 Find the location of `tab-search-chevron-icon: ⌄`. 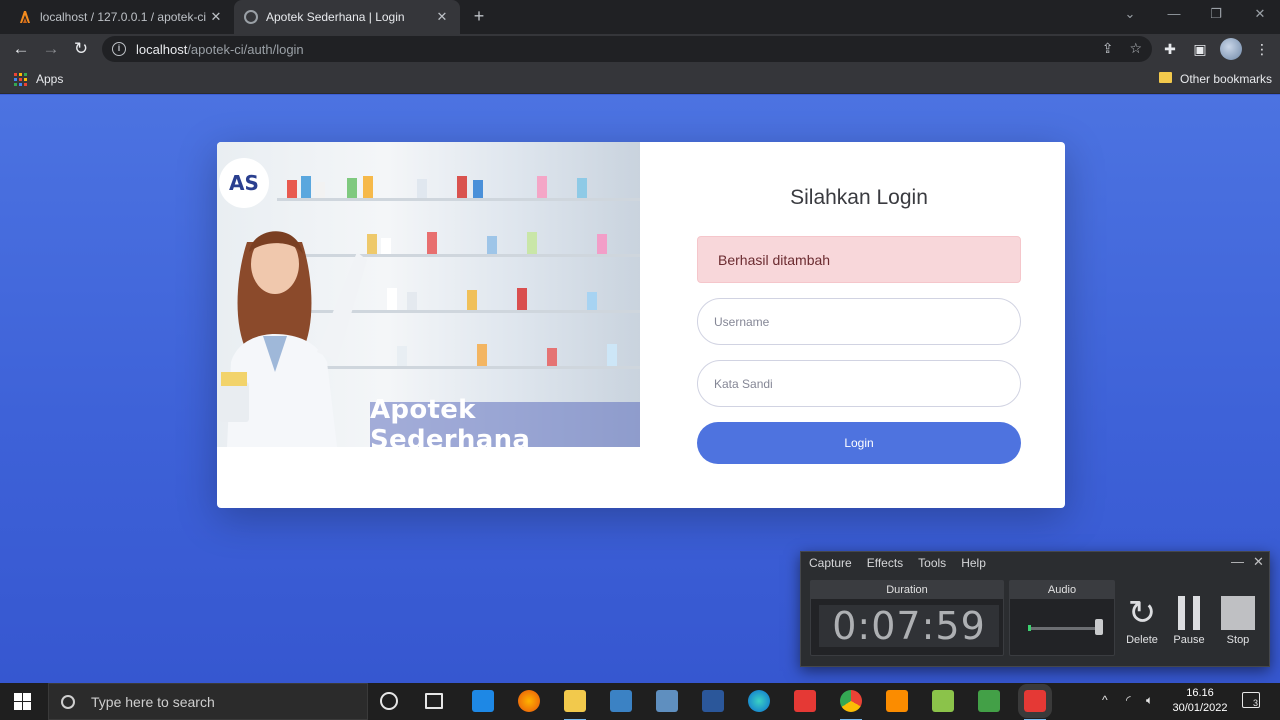

tab-search-chevron-icon: ⌄ is located at coordinates (1130, 15).